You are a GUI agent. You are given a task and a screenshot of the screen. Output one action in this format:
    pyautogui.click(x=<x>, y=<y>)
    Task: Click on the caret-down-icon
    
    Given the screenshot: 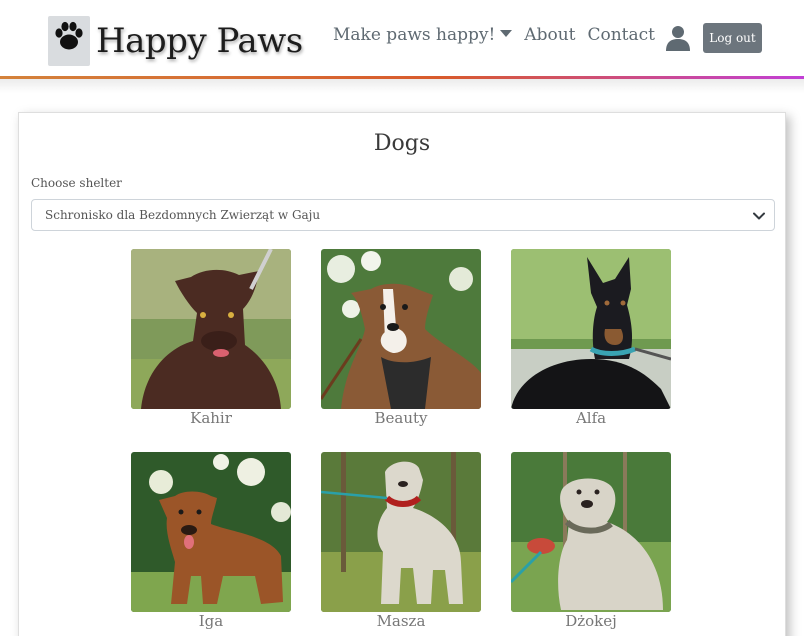 What is the action you would take?
    pyautogui.click(x=506, y=33)
    